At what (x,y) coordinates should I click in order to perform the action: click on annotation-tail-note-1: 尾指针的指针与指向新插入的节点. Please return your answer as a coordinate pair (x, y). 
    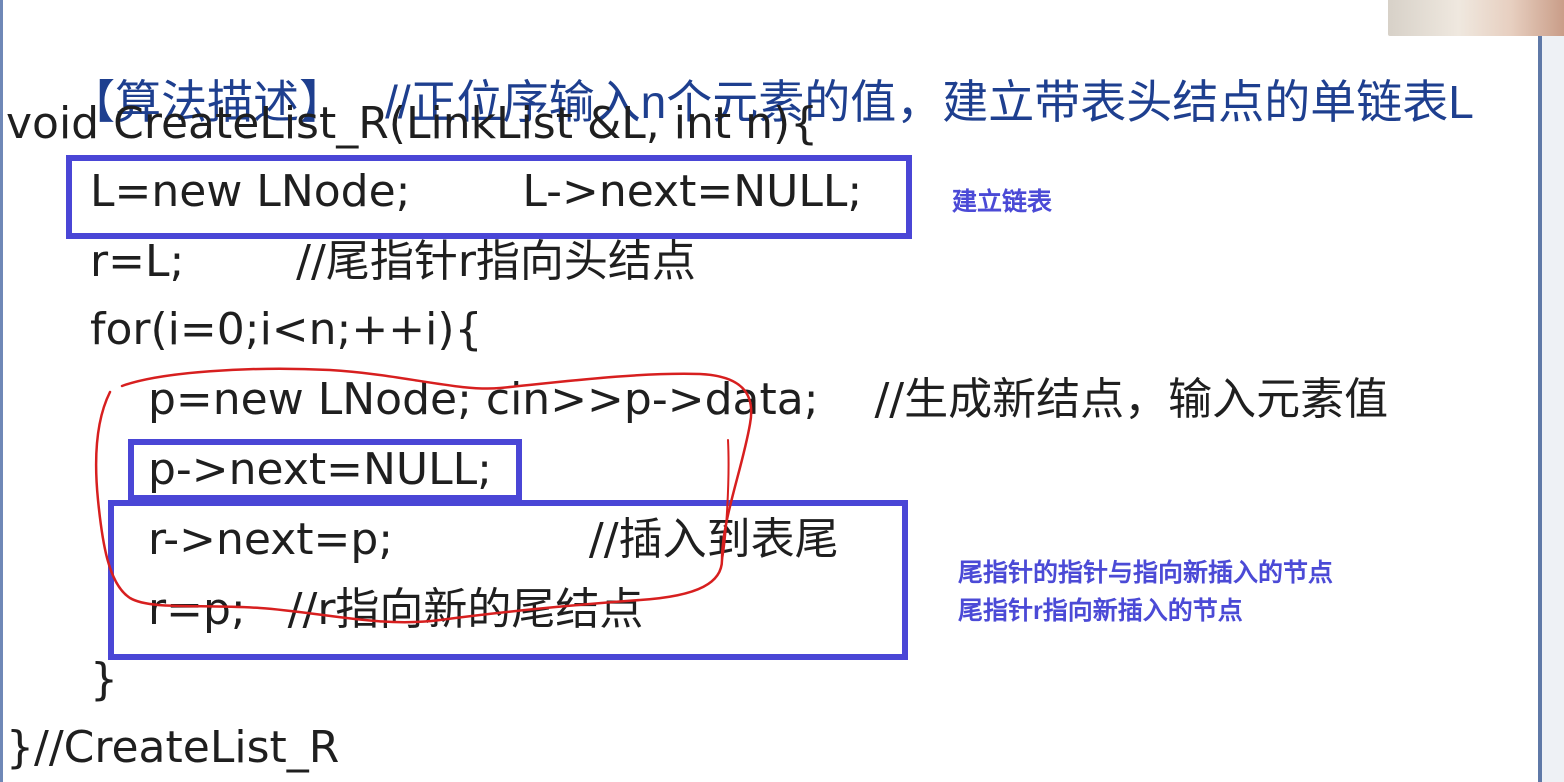
    Looking at the image, I should click on (1146, 573).